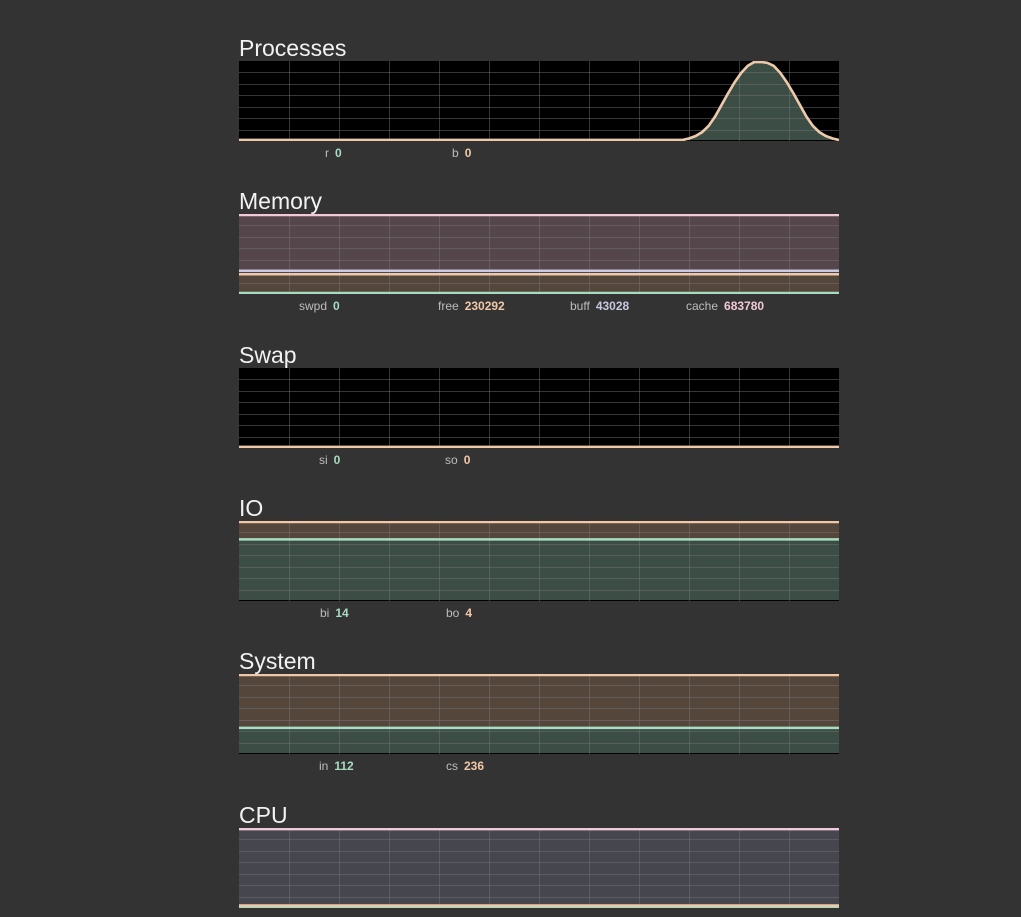  Describe the element at coordinates (612, 306) in the screenshot. I see `legend-value: 43028` at that location.